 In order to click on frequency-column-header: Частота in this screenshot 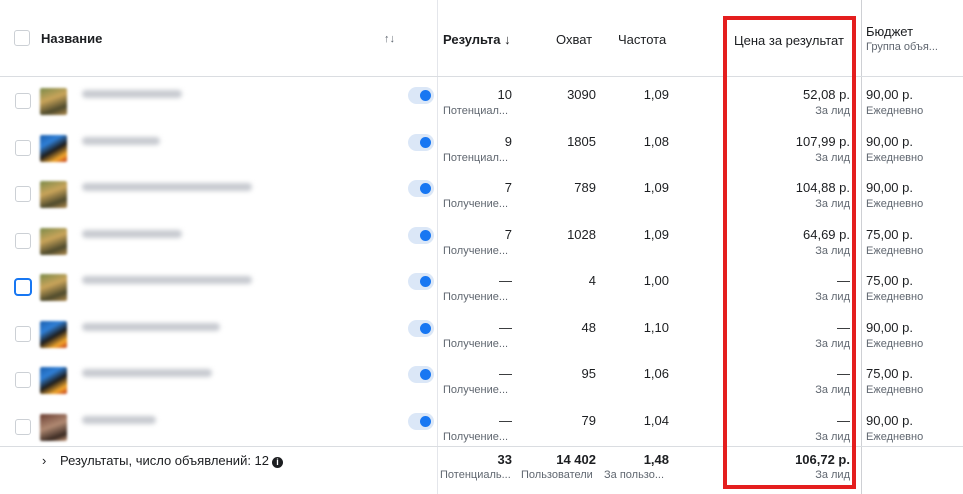, I will do `click(642, 39)`.